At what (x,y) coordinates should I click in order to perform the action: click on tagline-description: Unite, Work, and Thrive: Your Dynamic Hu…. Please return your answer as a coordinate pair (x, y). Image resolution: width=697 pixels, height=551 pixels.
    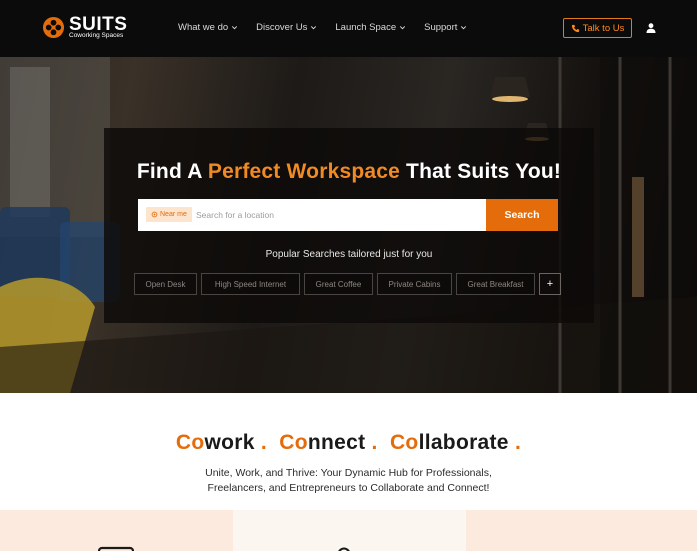
    Looking at the image, I should click on (348, 481).